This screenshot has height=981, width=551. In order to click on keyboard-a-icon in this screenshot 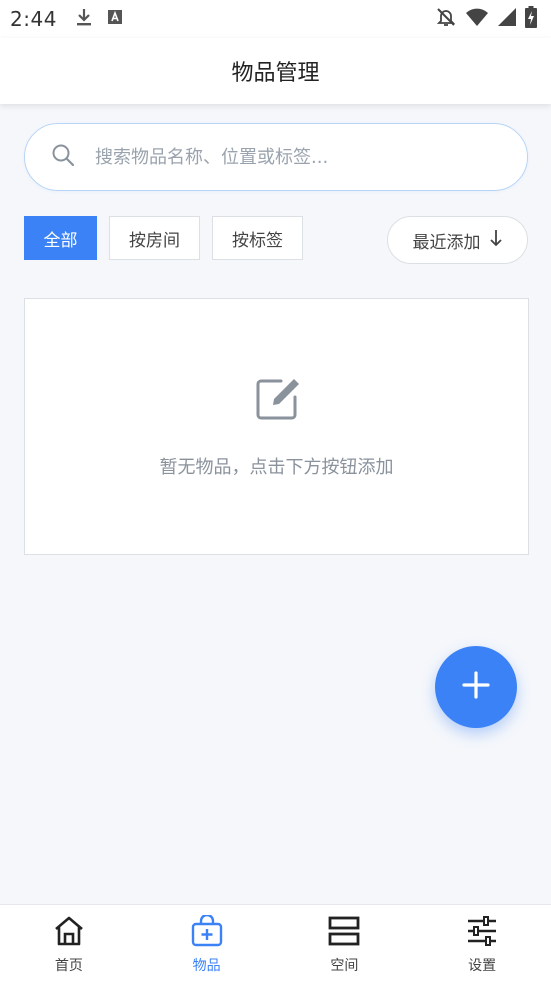, I will do `click(115, 19)`.